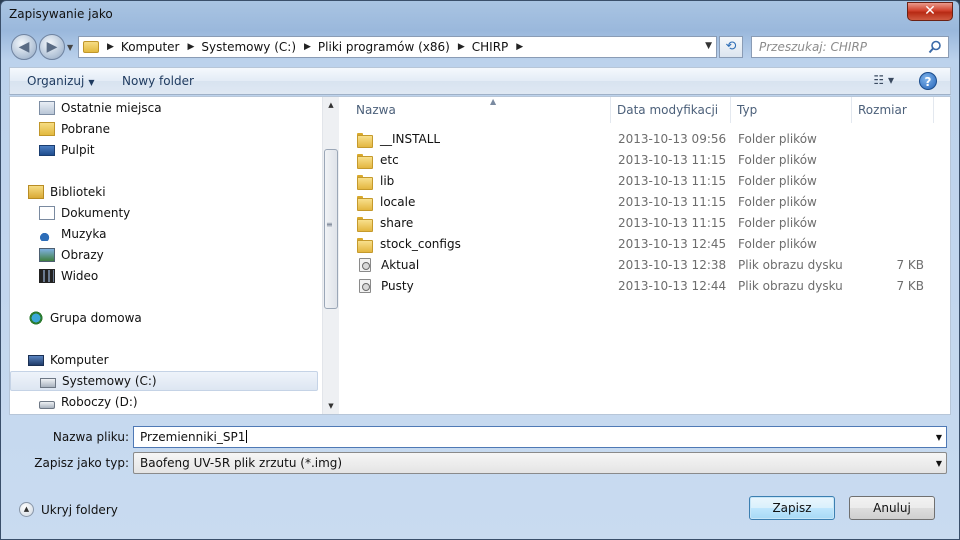  I want to click on file-row: locale 2013-10-13 11:15 Folder plików, so click(645, 202).